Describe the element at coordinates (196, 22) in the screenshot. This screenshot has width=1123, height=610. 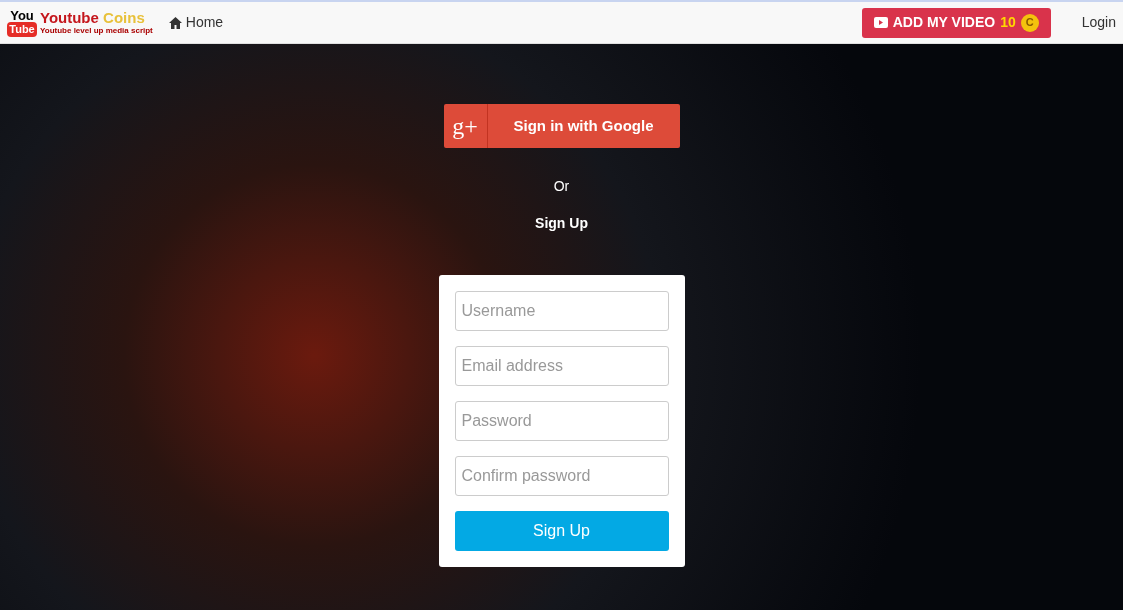
I see `home-link: Home` at that location.